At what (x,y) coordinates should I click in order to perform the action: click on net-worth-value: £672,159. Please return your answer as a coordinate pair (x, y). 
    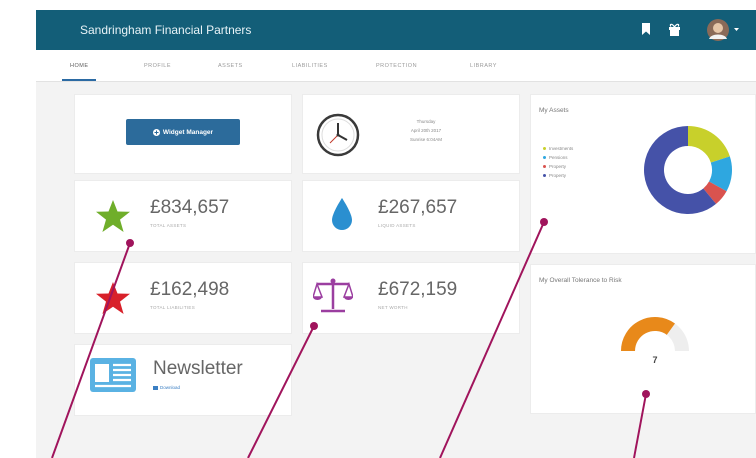
    Looking at the image, I should click on (418, 289).